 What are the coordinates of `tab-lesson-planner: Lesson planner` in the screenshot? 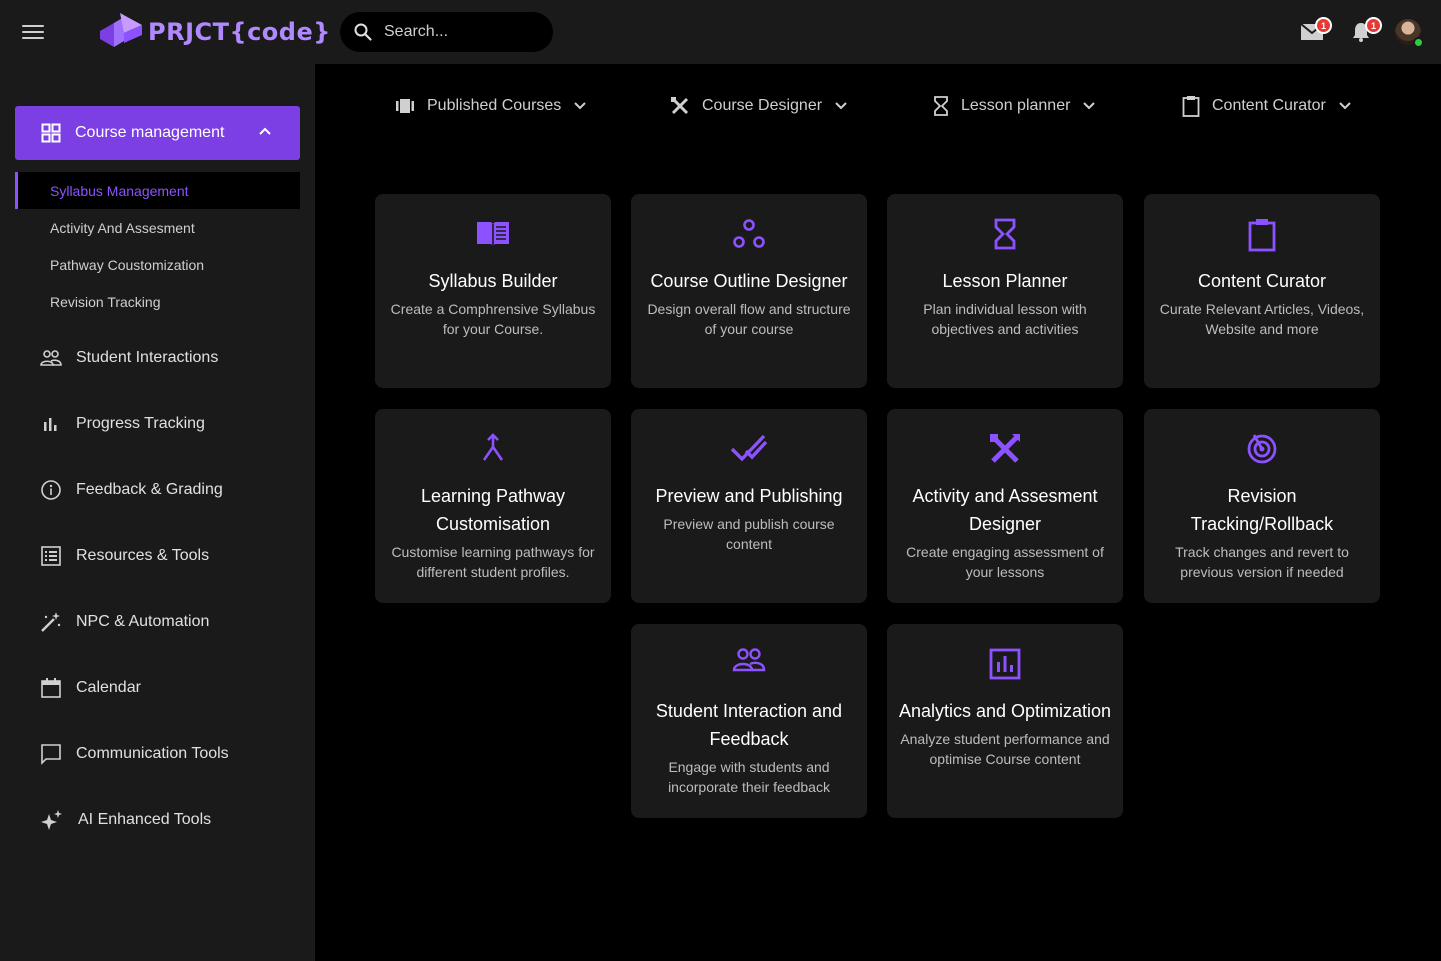 It's located at (1014, 106).